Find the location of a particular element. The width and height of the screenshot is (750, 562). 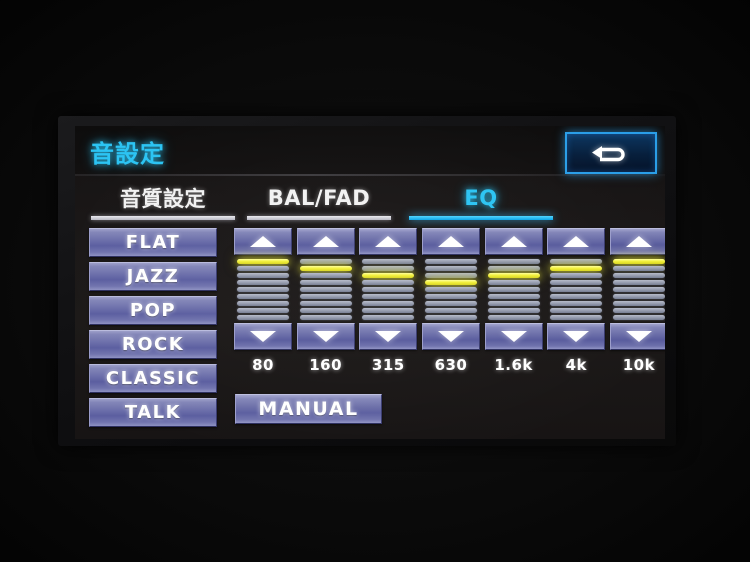

page-title: 音設定 is located at coordinates (127, 154).